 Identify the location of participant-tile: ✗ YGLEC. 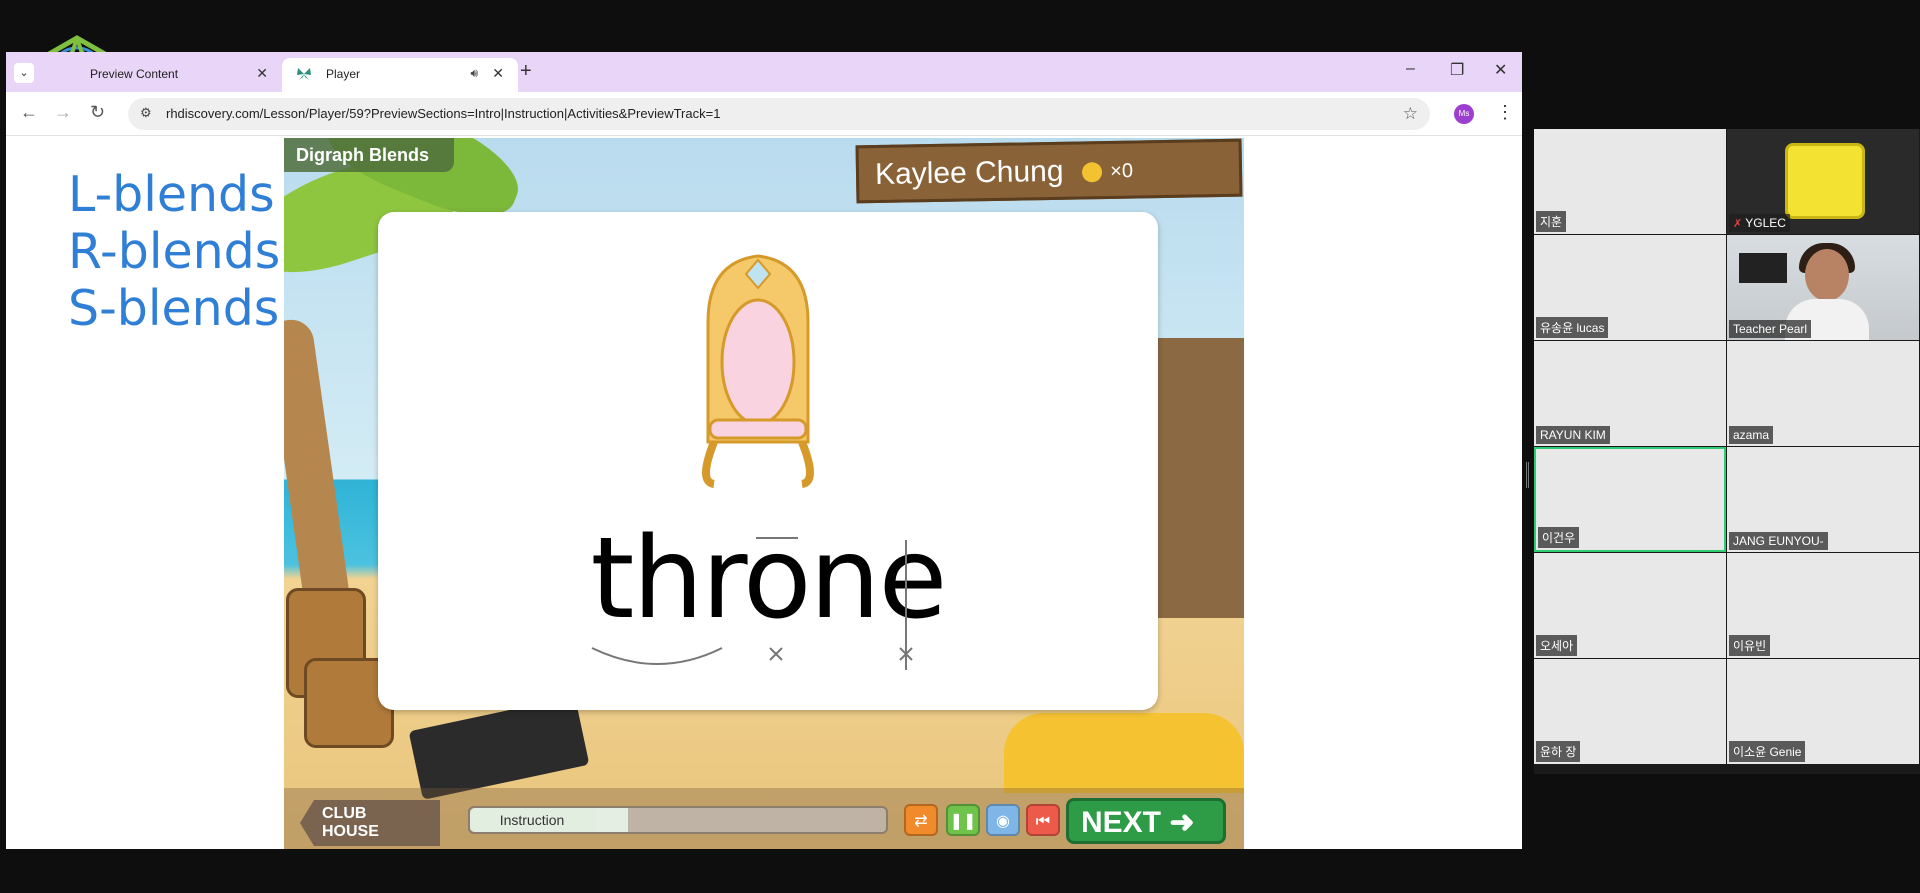
(1823, 181).